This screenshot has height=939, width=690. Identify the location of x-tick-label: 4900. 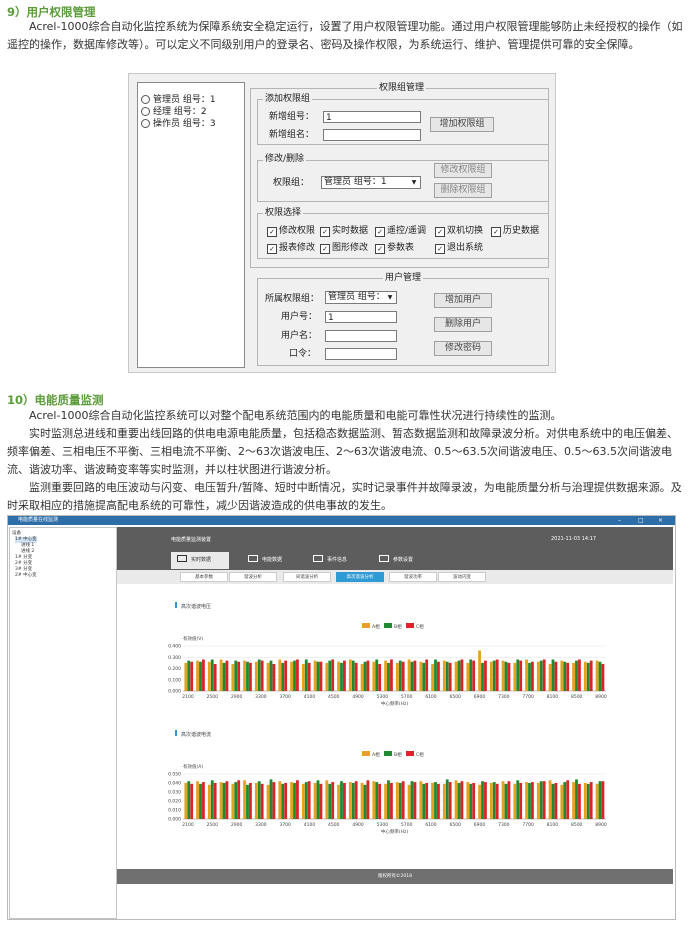
(358, 825).